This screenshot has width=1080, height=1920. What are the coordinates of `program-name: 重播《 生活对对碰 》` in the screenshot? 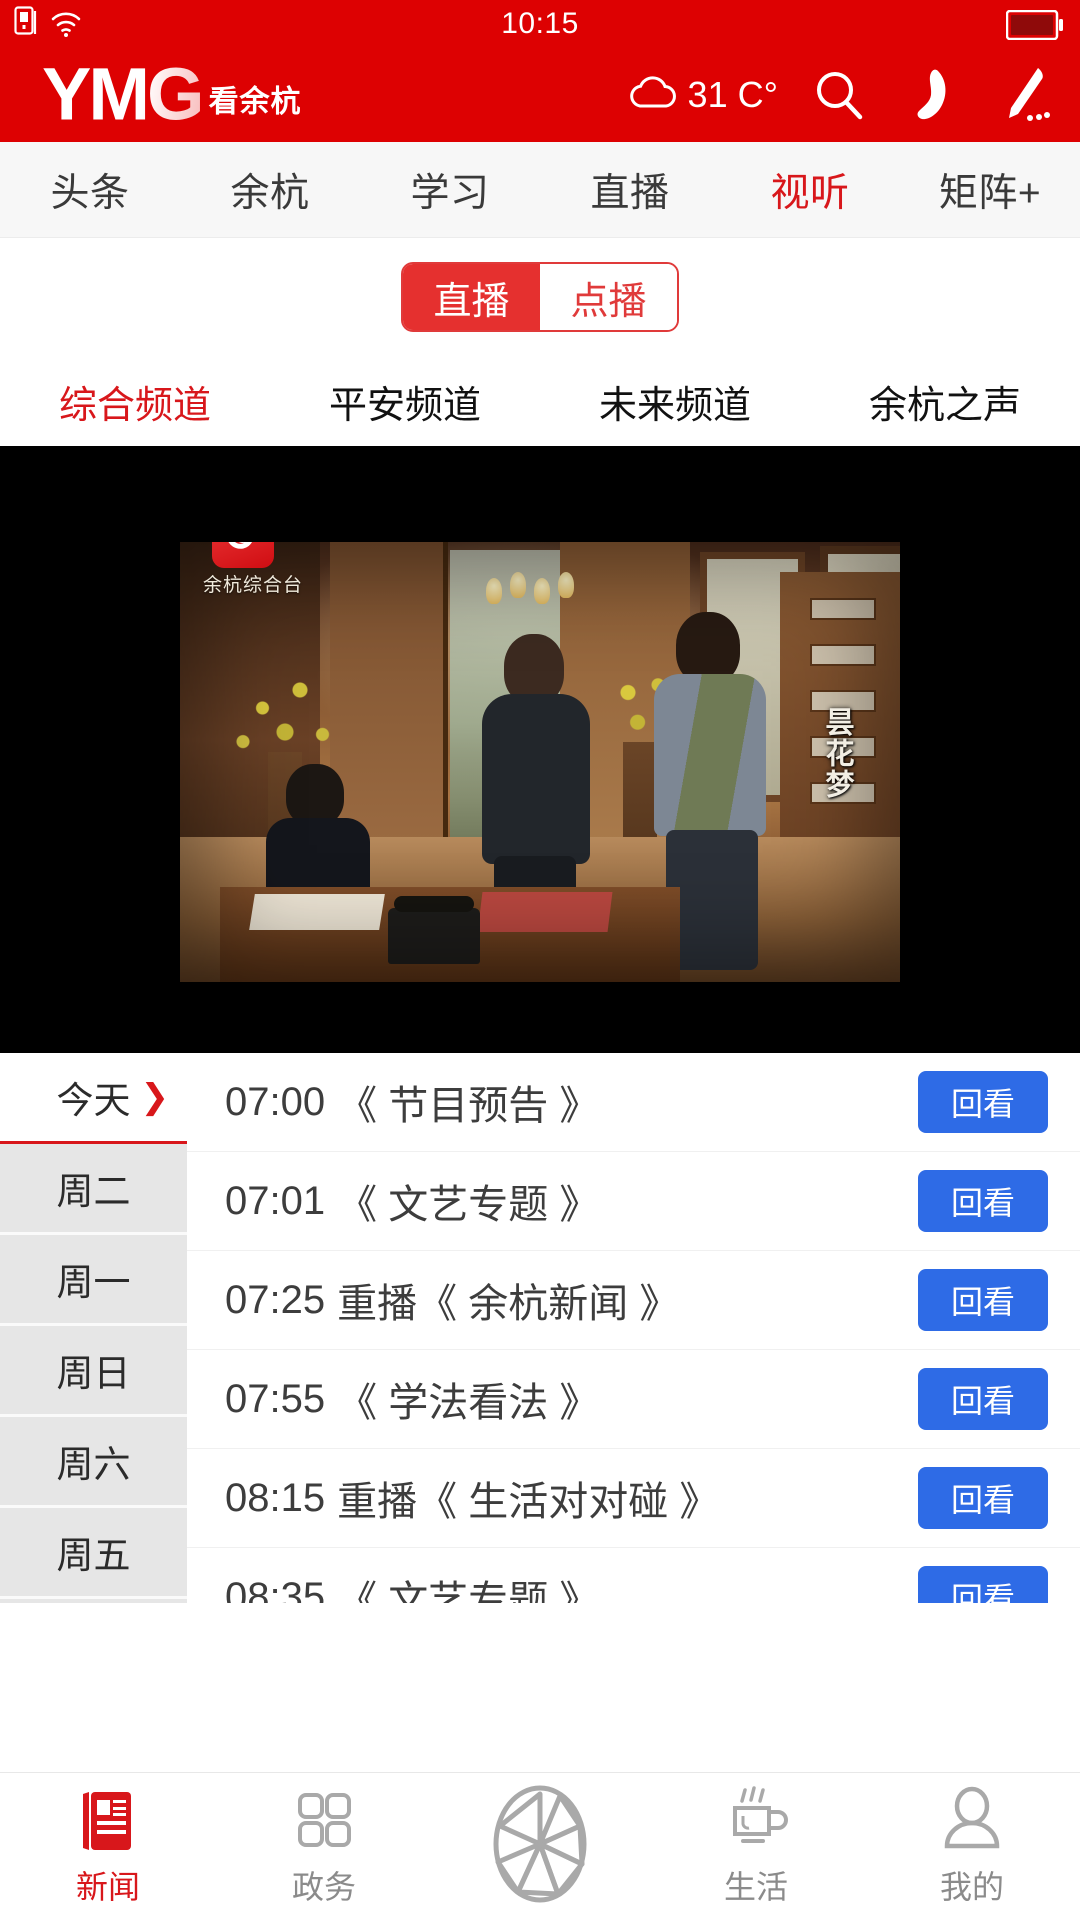 It's located at (528, 1502).